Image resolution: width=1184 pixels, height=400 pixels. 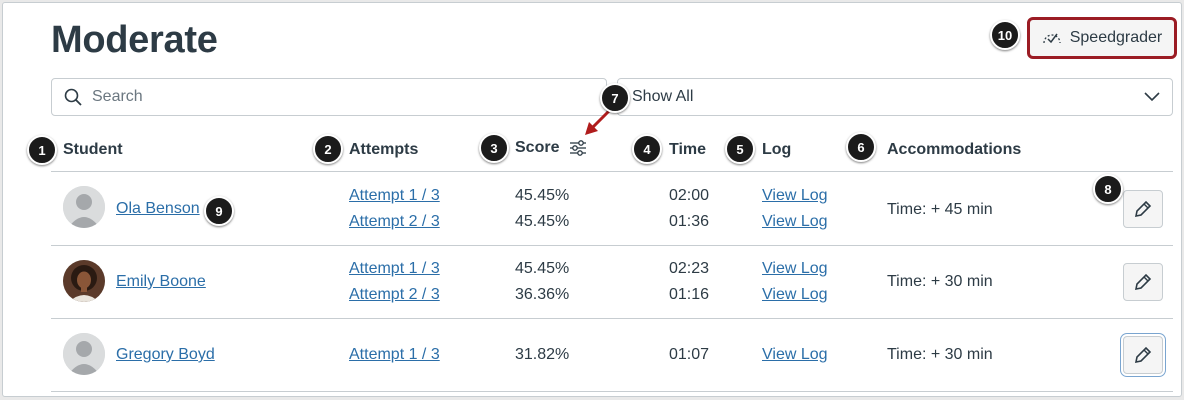 I want to click on column-header-log-label: Log, so click(x=777, y=149).